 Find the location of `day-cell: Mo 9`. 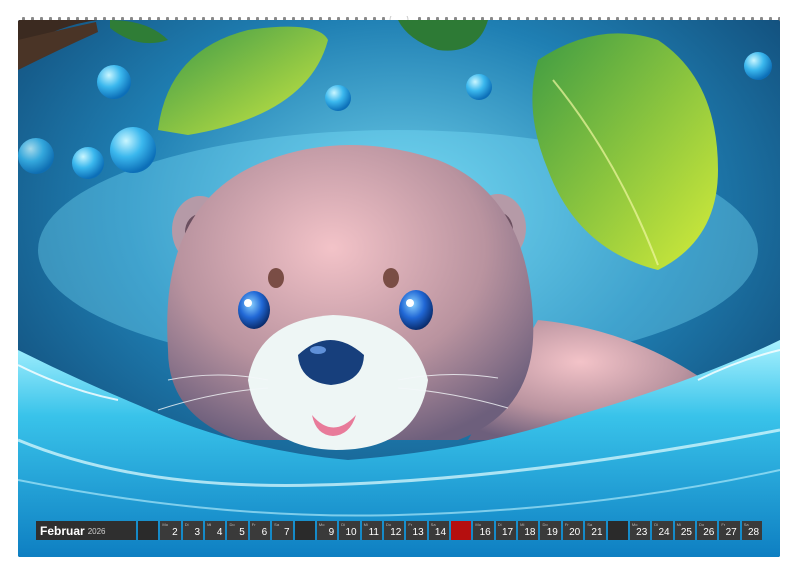

day-cell: Mo 9 is located at coordinates (327, 530).